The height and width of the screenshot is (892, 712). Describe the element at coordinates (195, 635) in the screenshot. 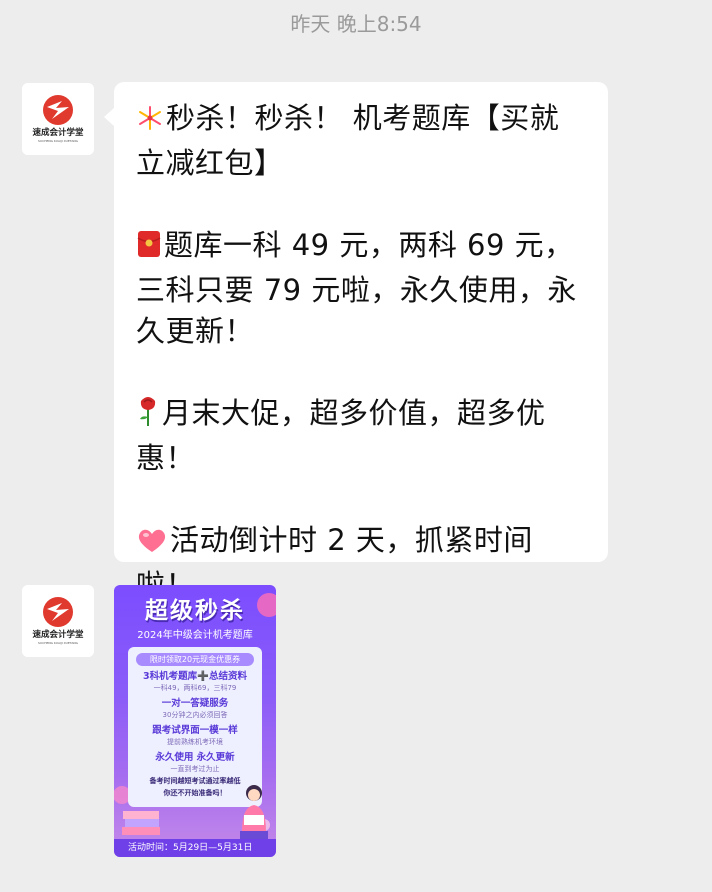

I see `poster-subtitle: 2024年中级会计机考题库` at that location.